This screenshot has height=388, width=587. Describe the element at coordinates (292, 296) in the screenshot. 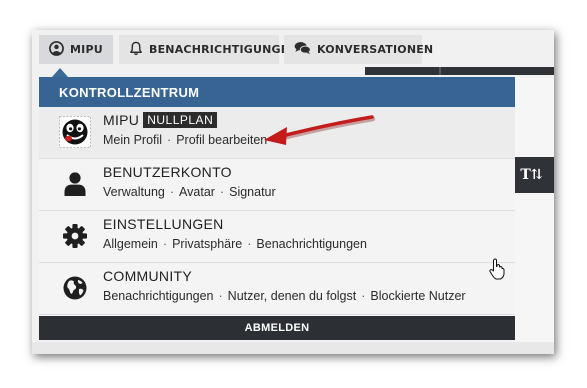

I see `link-following: Nutzer, denen du folgst` at that location.